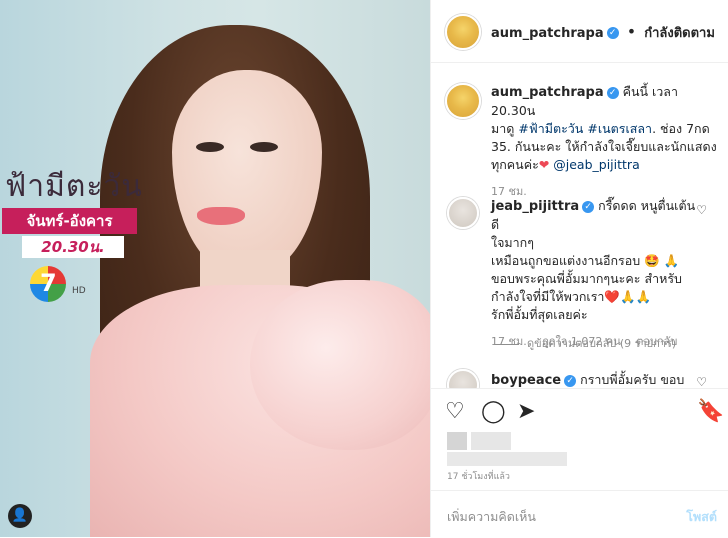 Image resolution: width=728 pixels, height=538 pixels. I want to click on bow-shape, so click(340, 365).